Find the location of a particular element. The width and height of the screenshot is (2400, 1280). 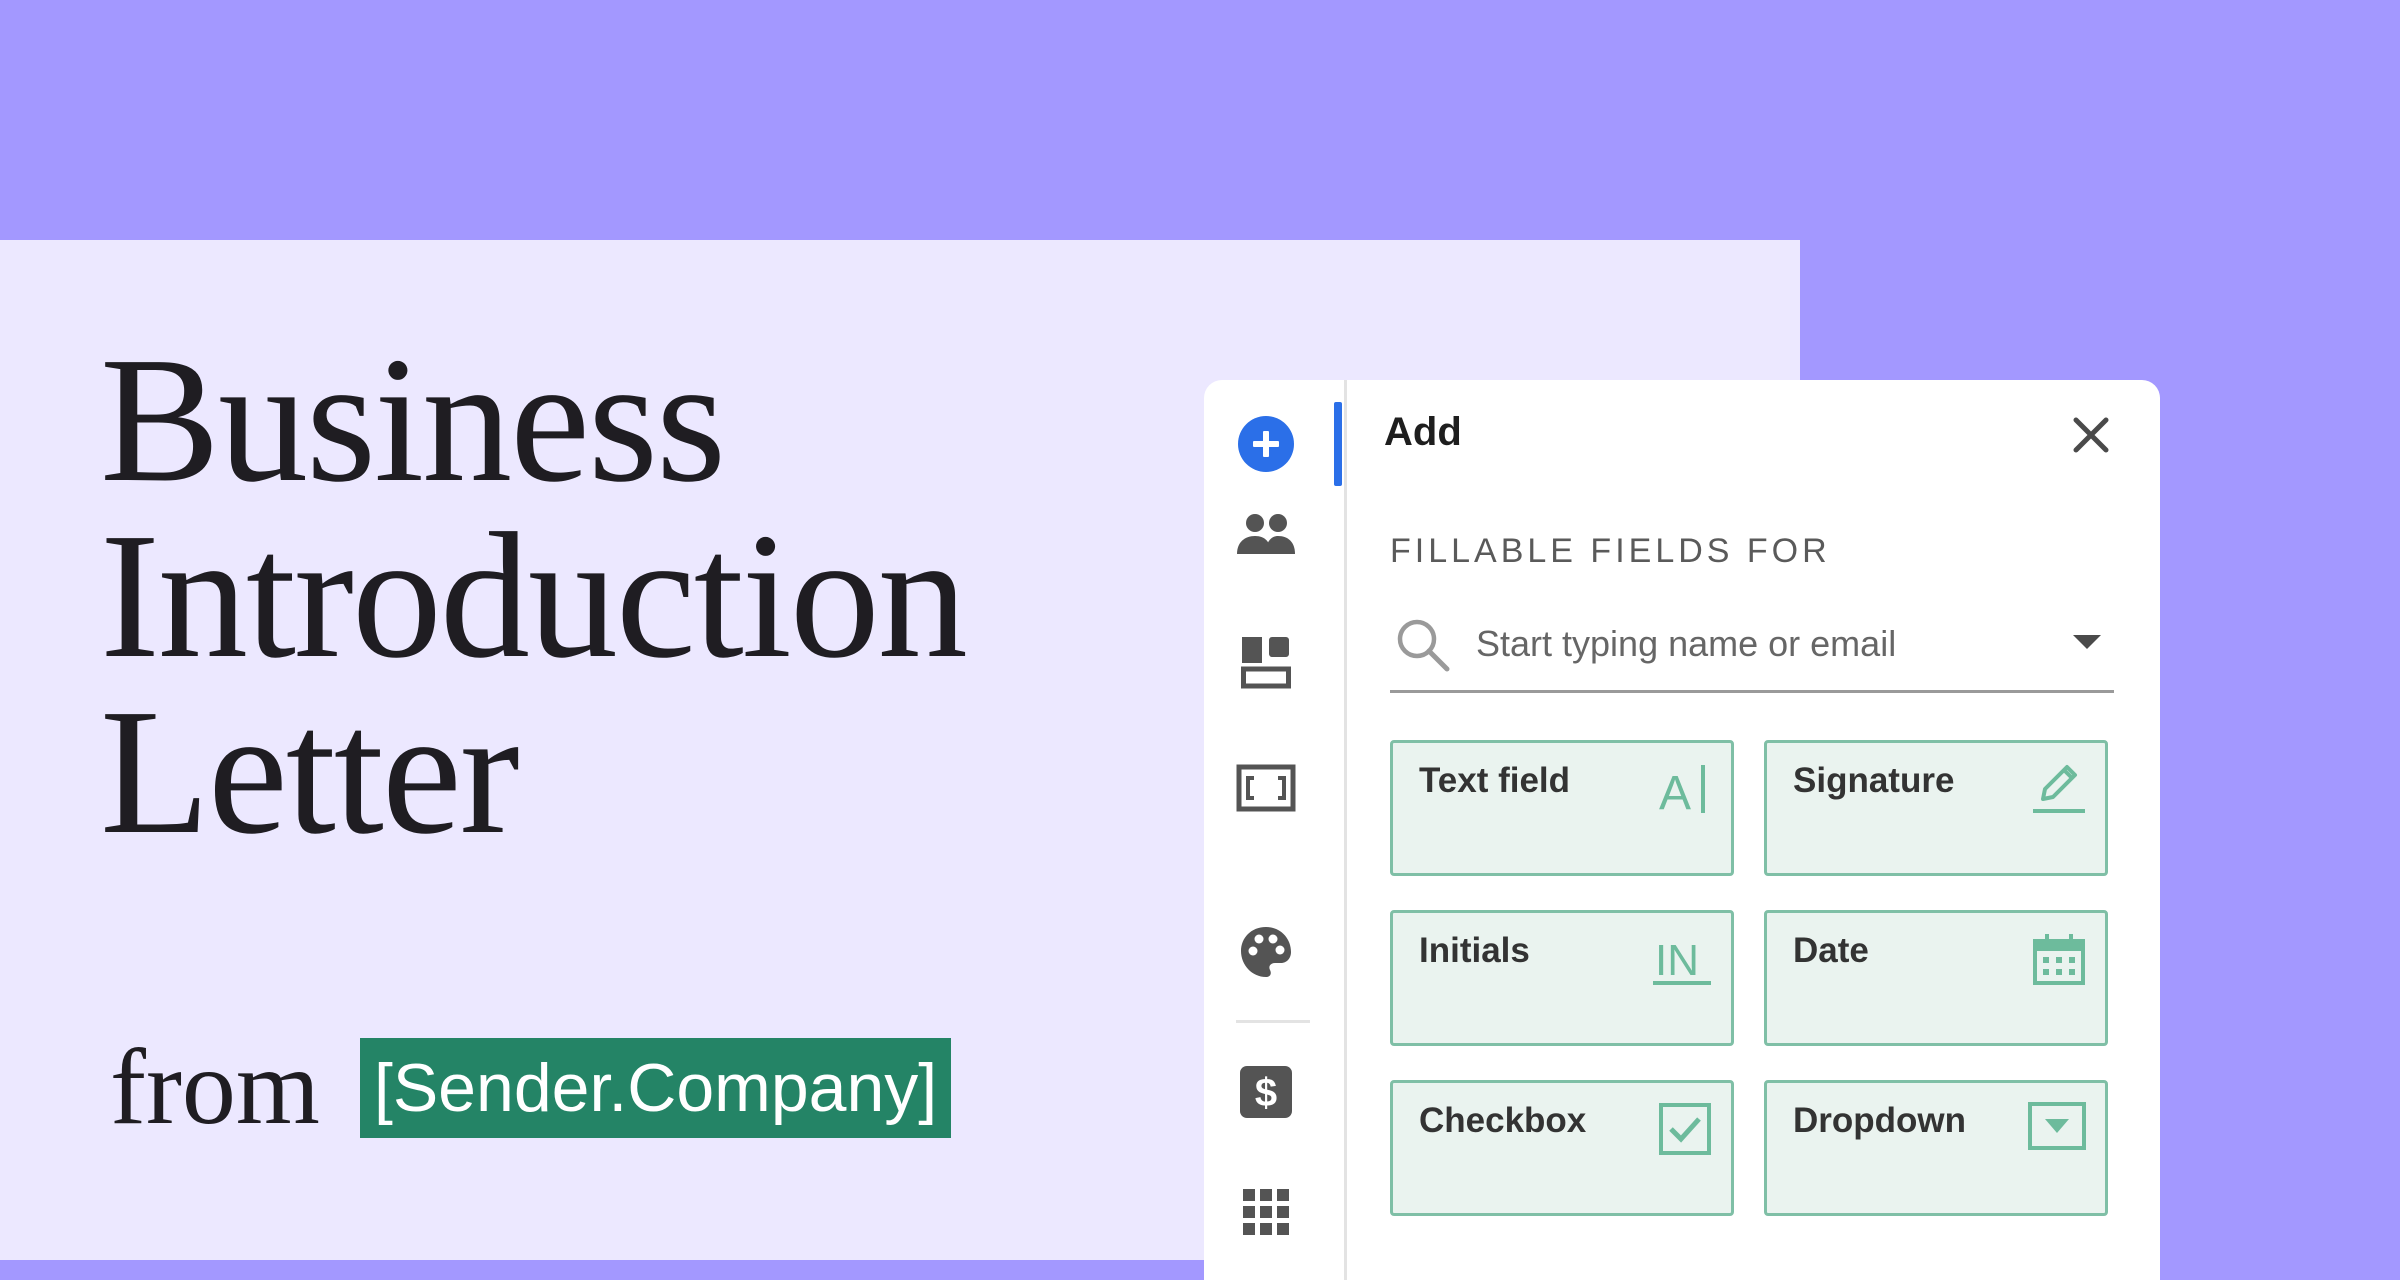

panel-title: Add is located at coordinates (1423, 432).